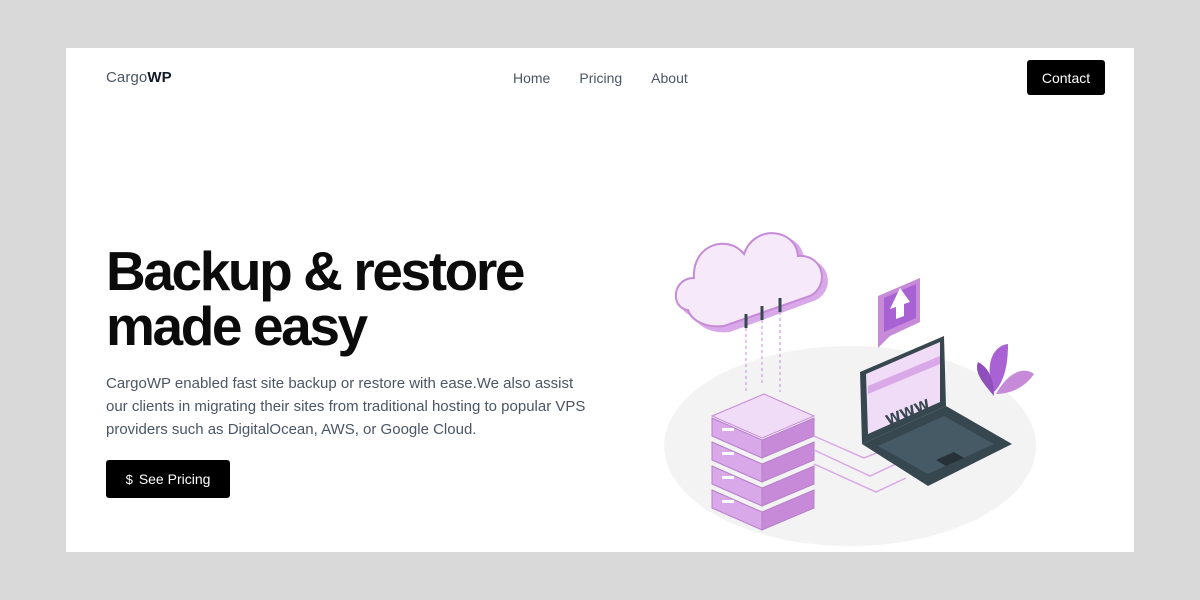  What do you see at coordinates (751, 282) in the screenshot?
I see `cloud-icon` at bounding box center [751, 282].